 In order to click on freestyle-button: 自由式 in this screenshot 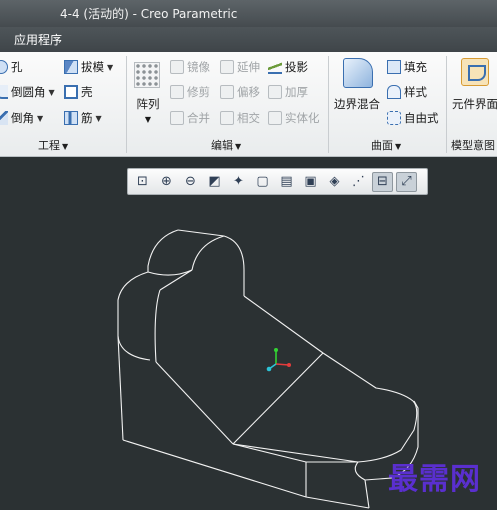, I will do `click(413, 118)`.